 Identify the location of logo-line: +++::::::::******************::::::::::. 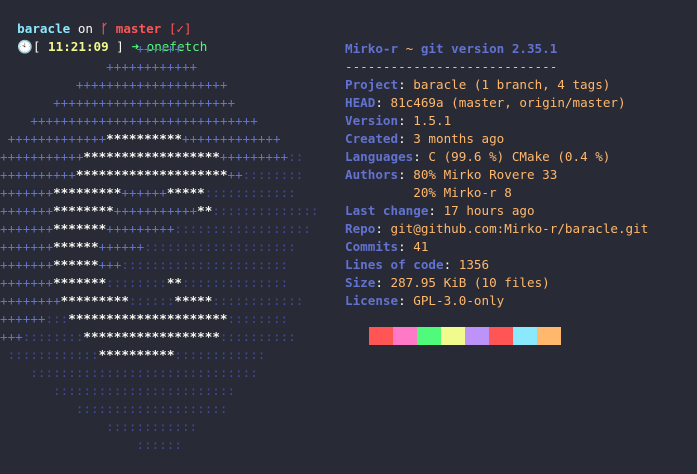
(148, 337).